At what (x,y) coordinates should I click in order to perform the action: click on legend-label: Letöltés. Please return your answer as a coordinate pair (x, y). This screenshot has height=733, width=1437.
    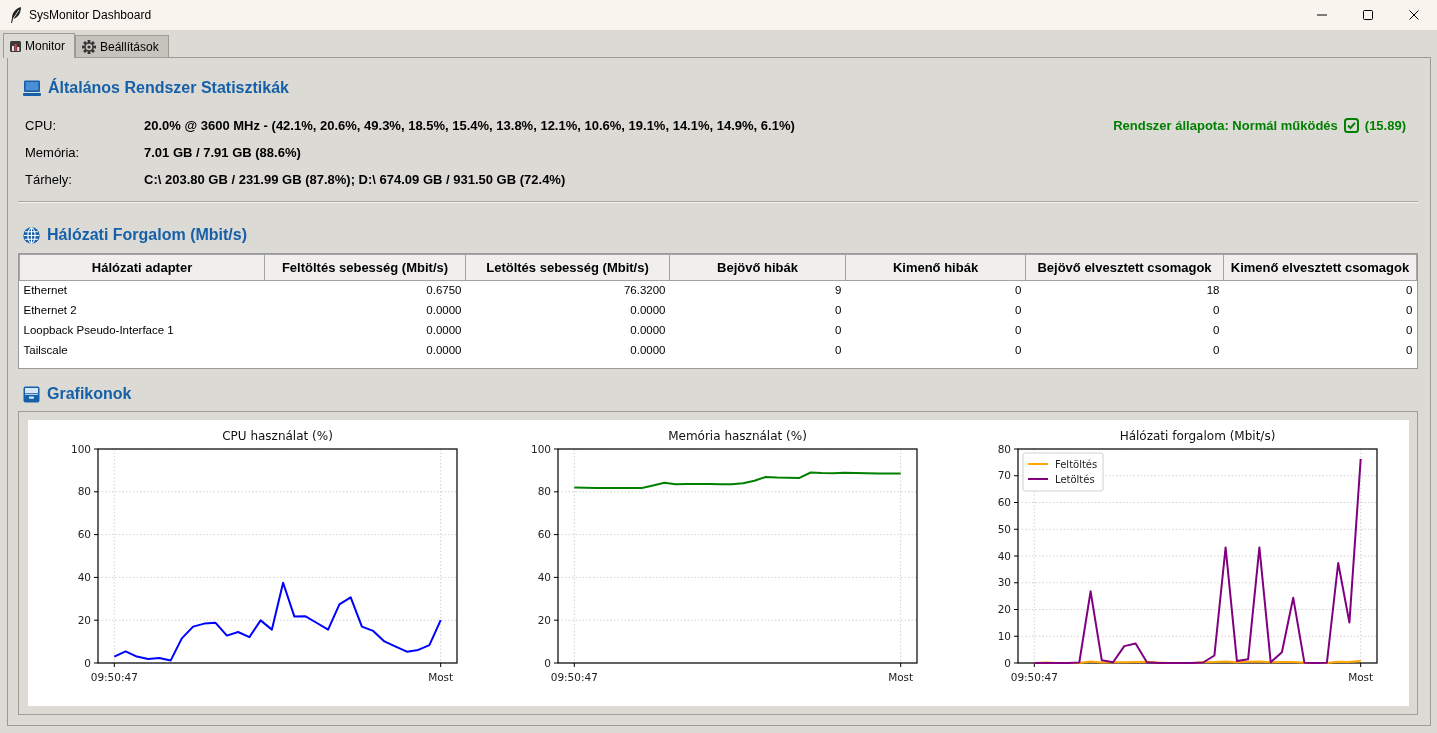
    Looking at the image, I should click on (1075, 479).